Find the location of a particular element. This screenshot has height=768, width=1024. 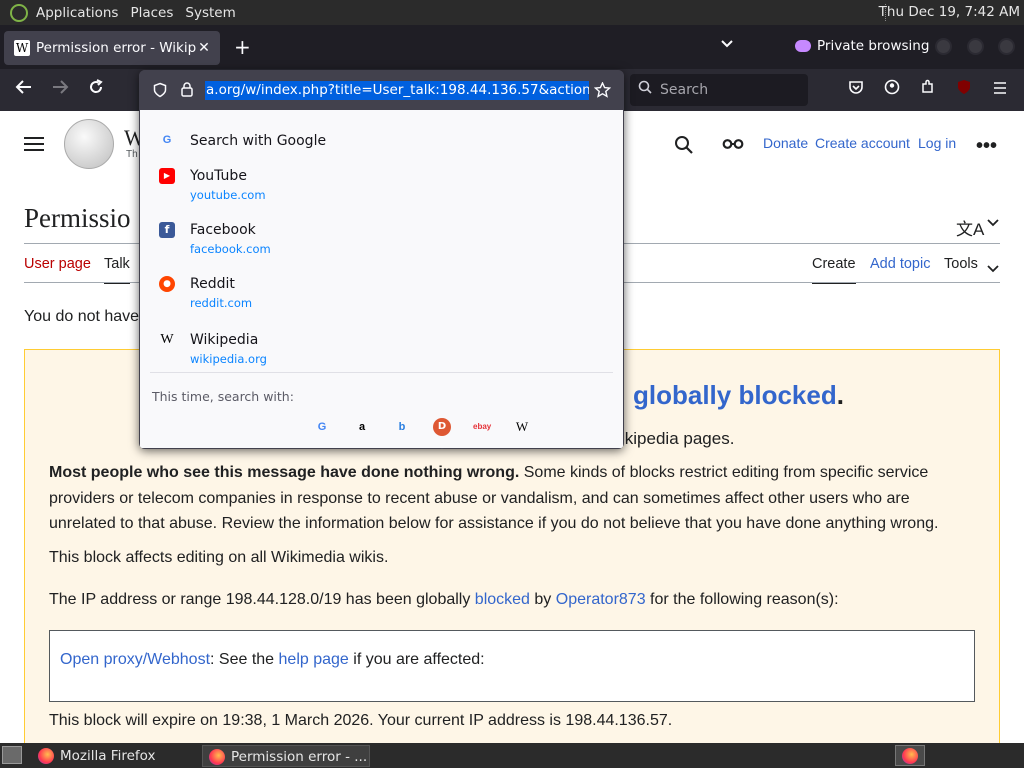

minimize-button is located at coordinates (943, 46).